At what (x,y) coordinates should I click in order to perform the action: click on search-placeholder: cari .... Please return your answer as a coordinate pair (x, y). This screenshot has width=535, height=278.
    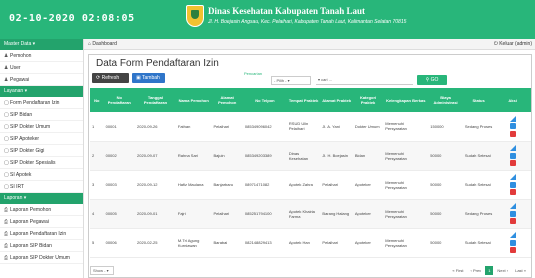
    Looking at the image, I should click on (327, 79).